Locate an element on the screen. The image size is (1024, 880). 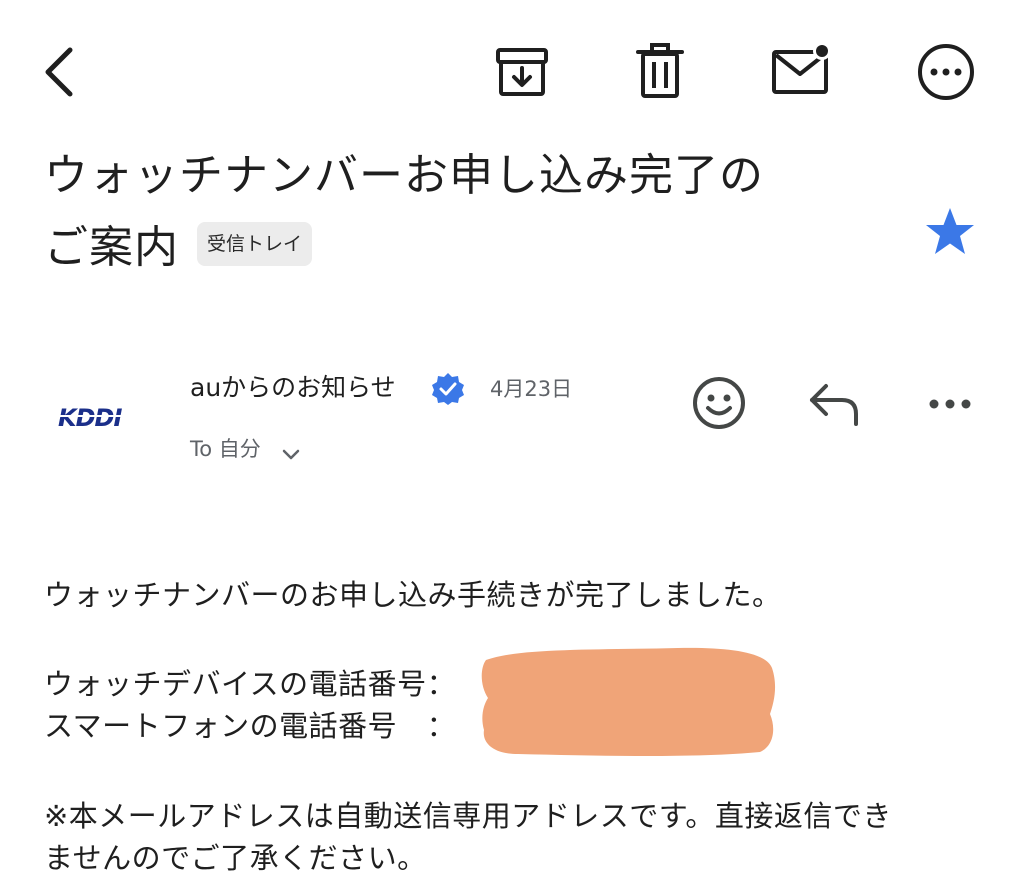
notice-line-2: ませんのでご了承ください。 is located at coordinates (235, 858).